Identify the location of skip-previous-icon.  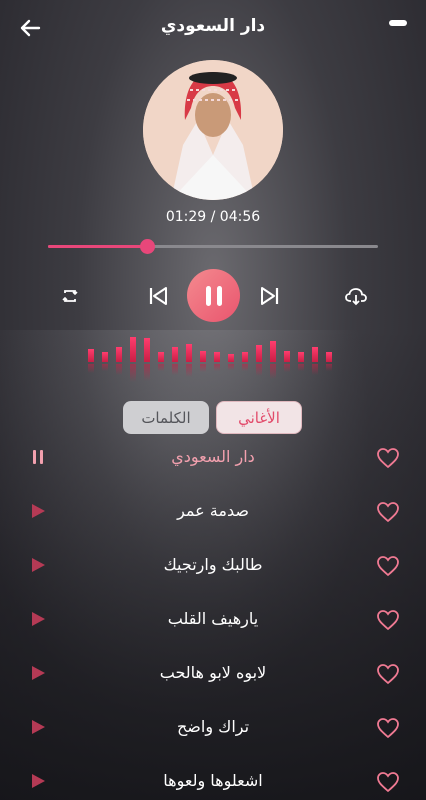
(158, 296).